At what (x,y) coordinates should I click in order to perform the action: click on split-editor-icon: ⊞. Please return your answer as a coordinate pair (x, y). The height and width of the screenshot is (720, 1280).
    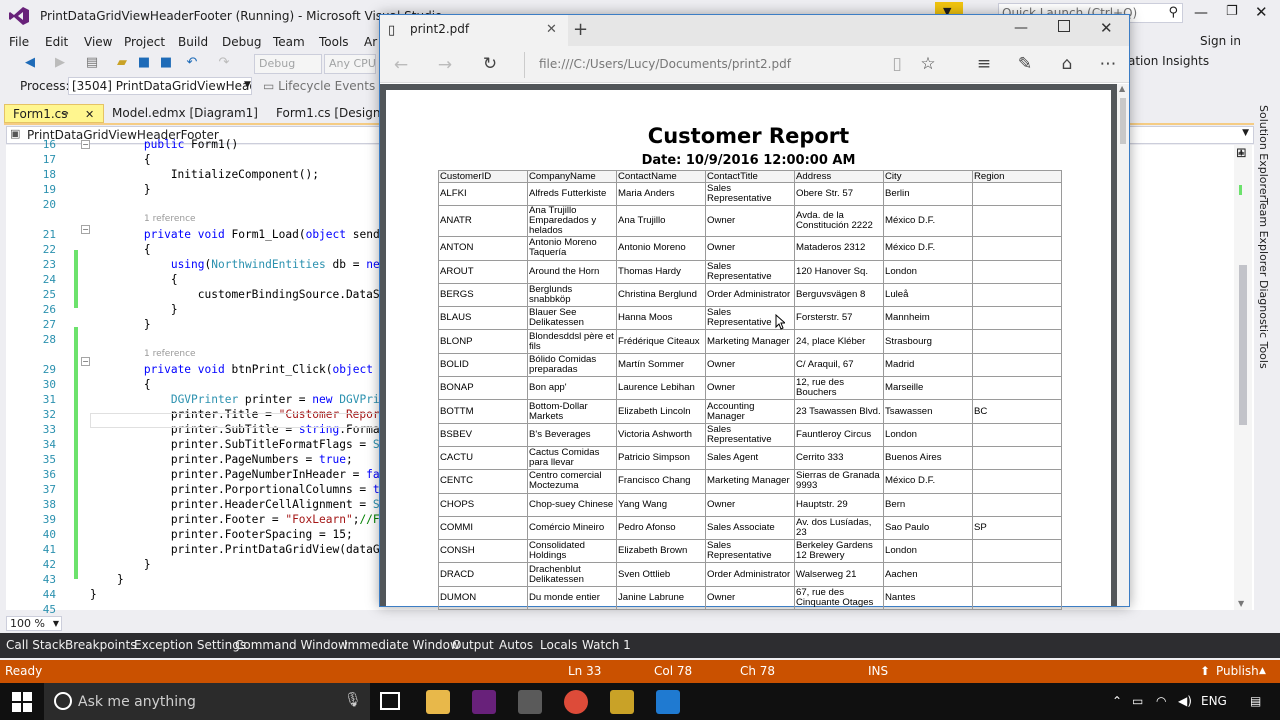
    Looking at the image, I should click on (1241, 153).